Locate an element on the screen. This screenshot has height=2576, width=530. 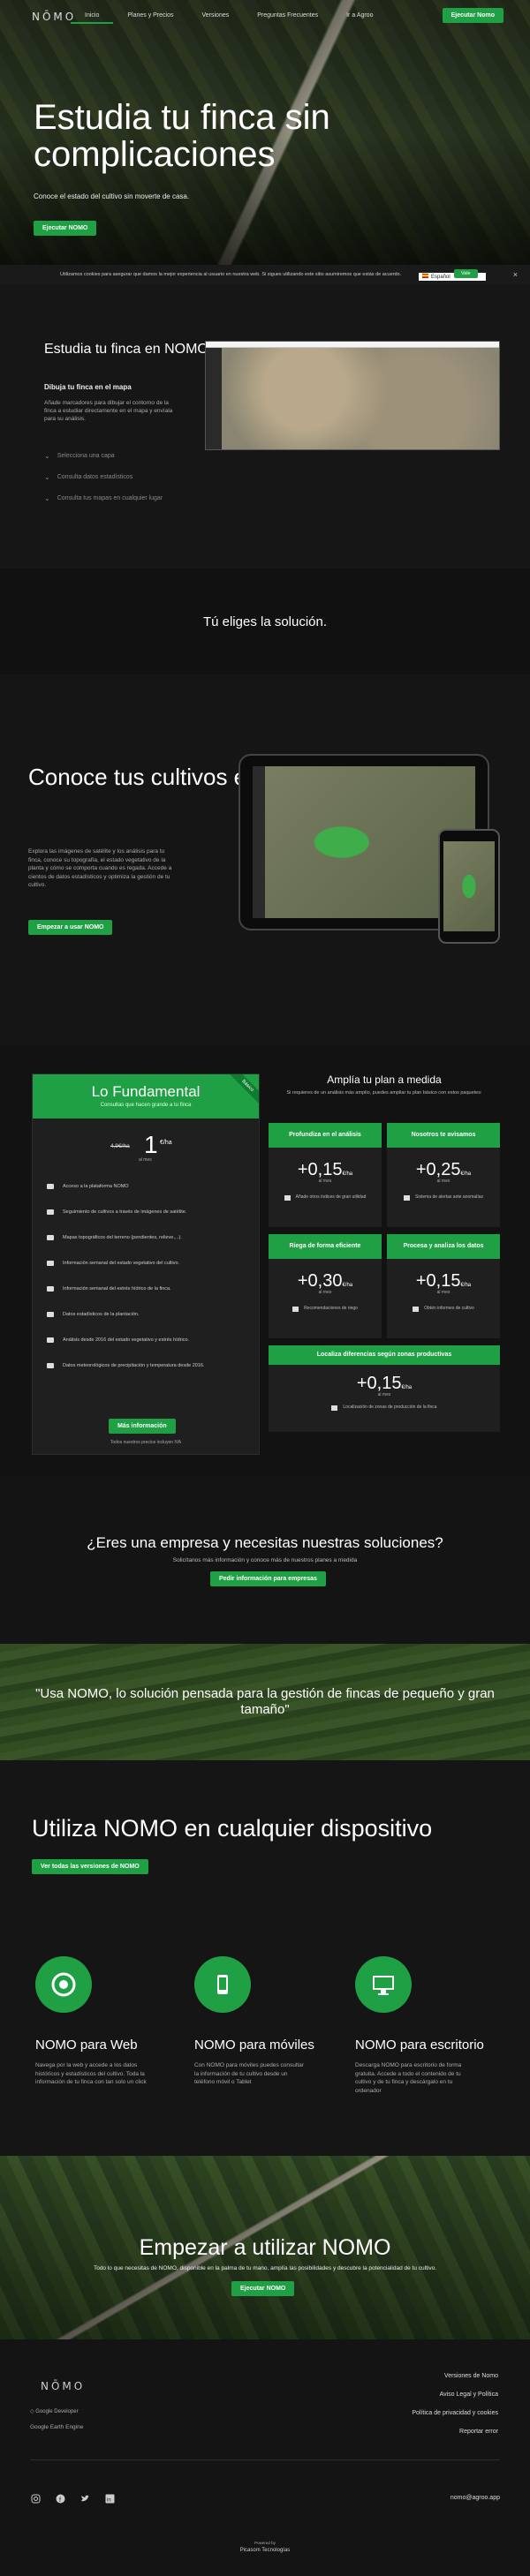
addon-value: +0,25 is located at coordinates (438, 1169).